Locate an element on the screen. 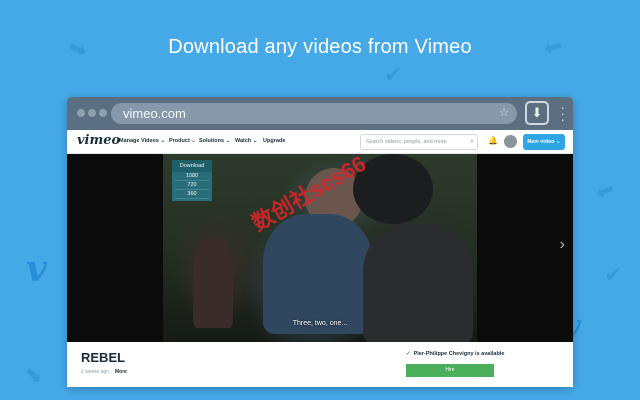 The height and width of the screenshot is (400, 640). nav-solutions: Solutions ⌄ is located at coordinates (214, 141).